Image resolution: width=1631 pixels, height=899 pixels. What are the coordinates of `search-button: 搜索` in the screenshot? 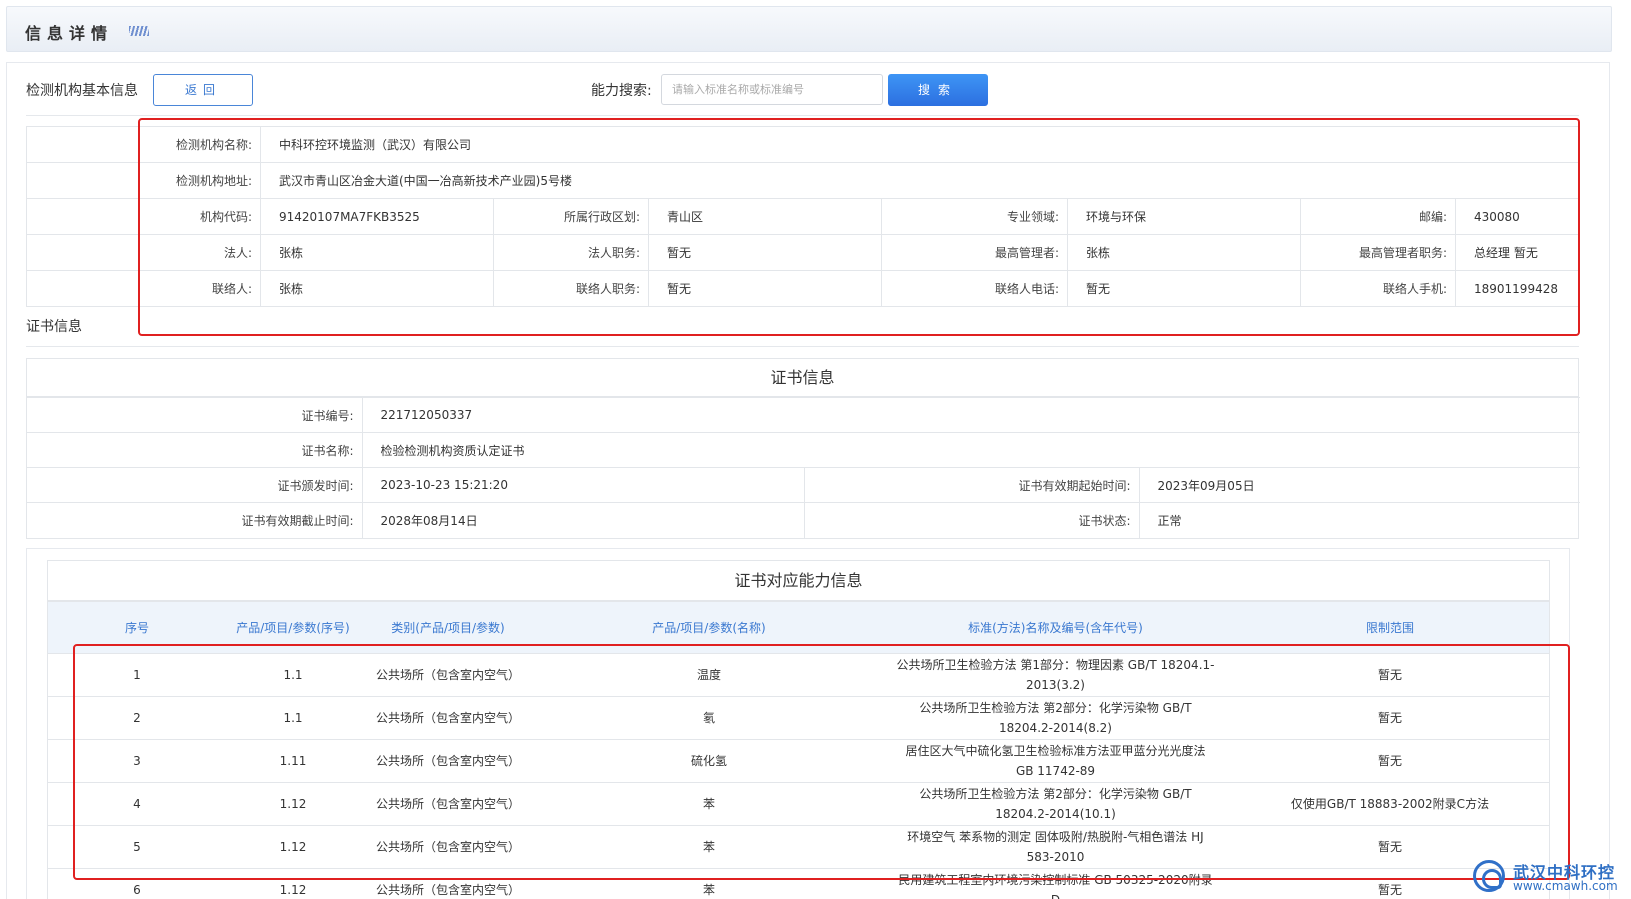 It's located at (938, 90).